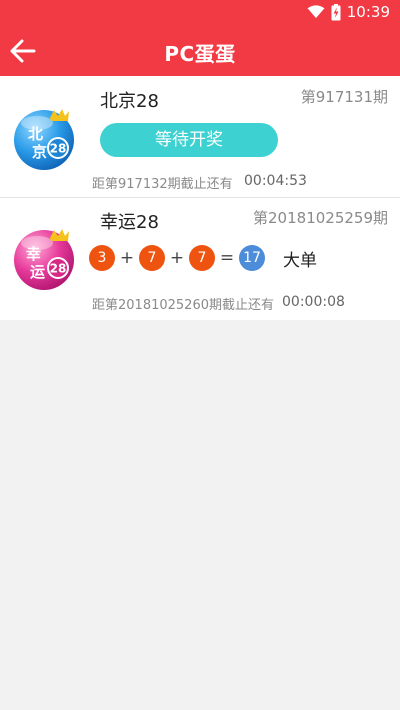 The width and height of the screenshot is (400, 710). Describe the element at coordinates (102, 258) in the screenshot. I see `result-ball: 3` at that location.